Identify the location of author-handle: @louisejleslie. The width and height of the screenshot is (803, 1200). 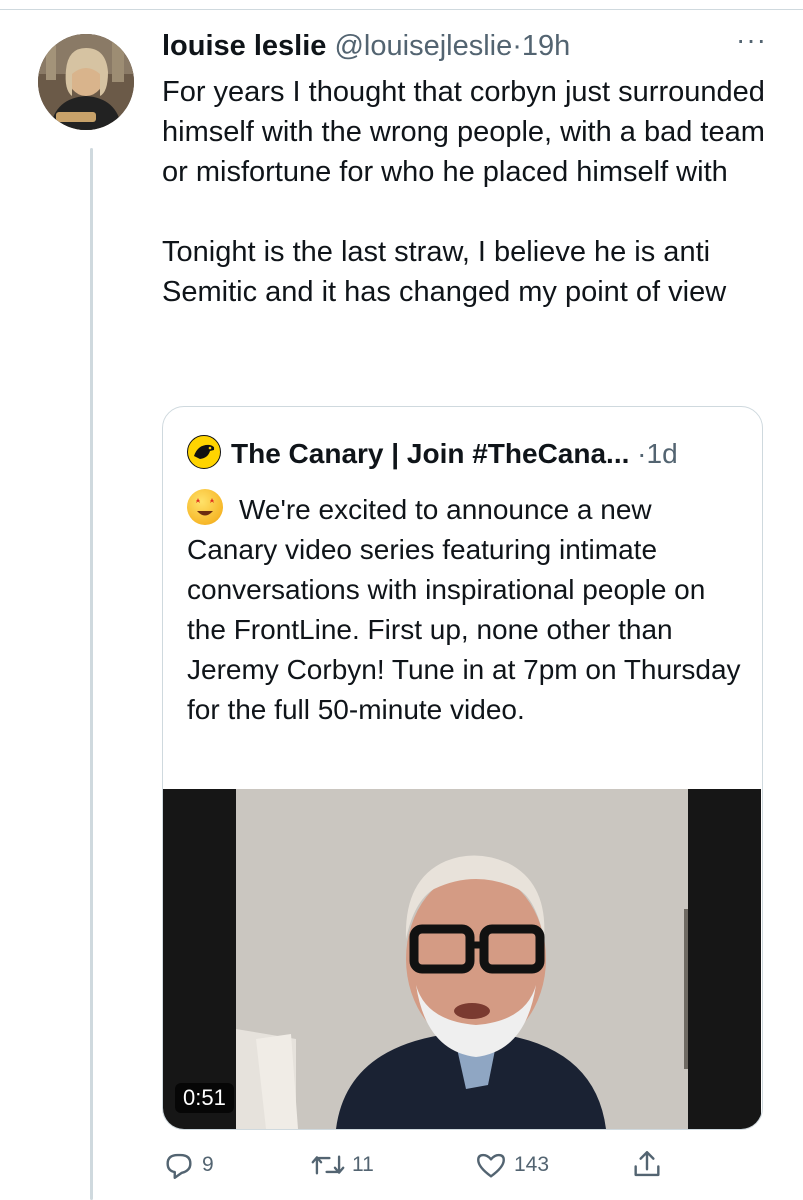
(423, 46).